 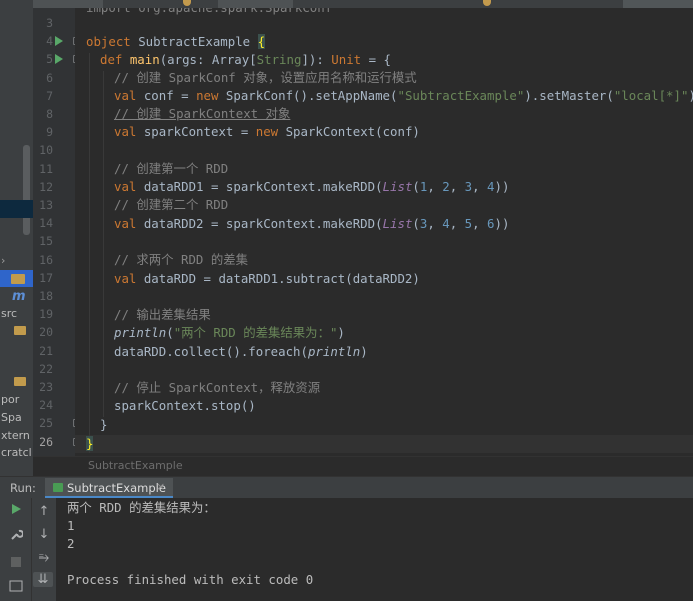 What do you see at coordinates (9, 313) in the screenshot?
I see `project-tree-item-src: src` at bounding box center [9, 313].